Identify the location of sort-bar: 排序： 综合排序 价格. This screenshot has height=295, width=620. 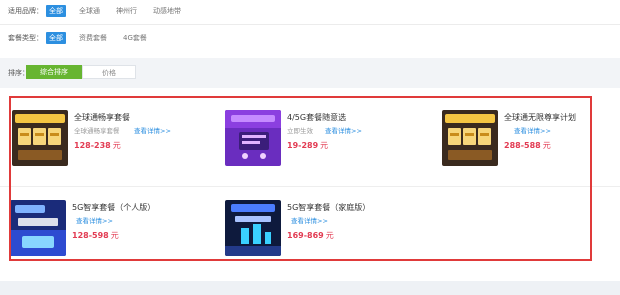
(310, 73).